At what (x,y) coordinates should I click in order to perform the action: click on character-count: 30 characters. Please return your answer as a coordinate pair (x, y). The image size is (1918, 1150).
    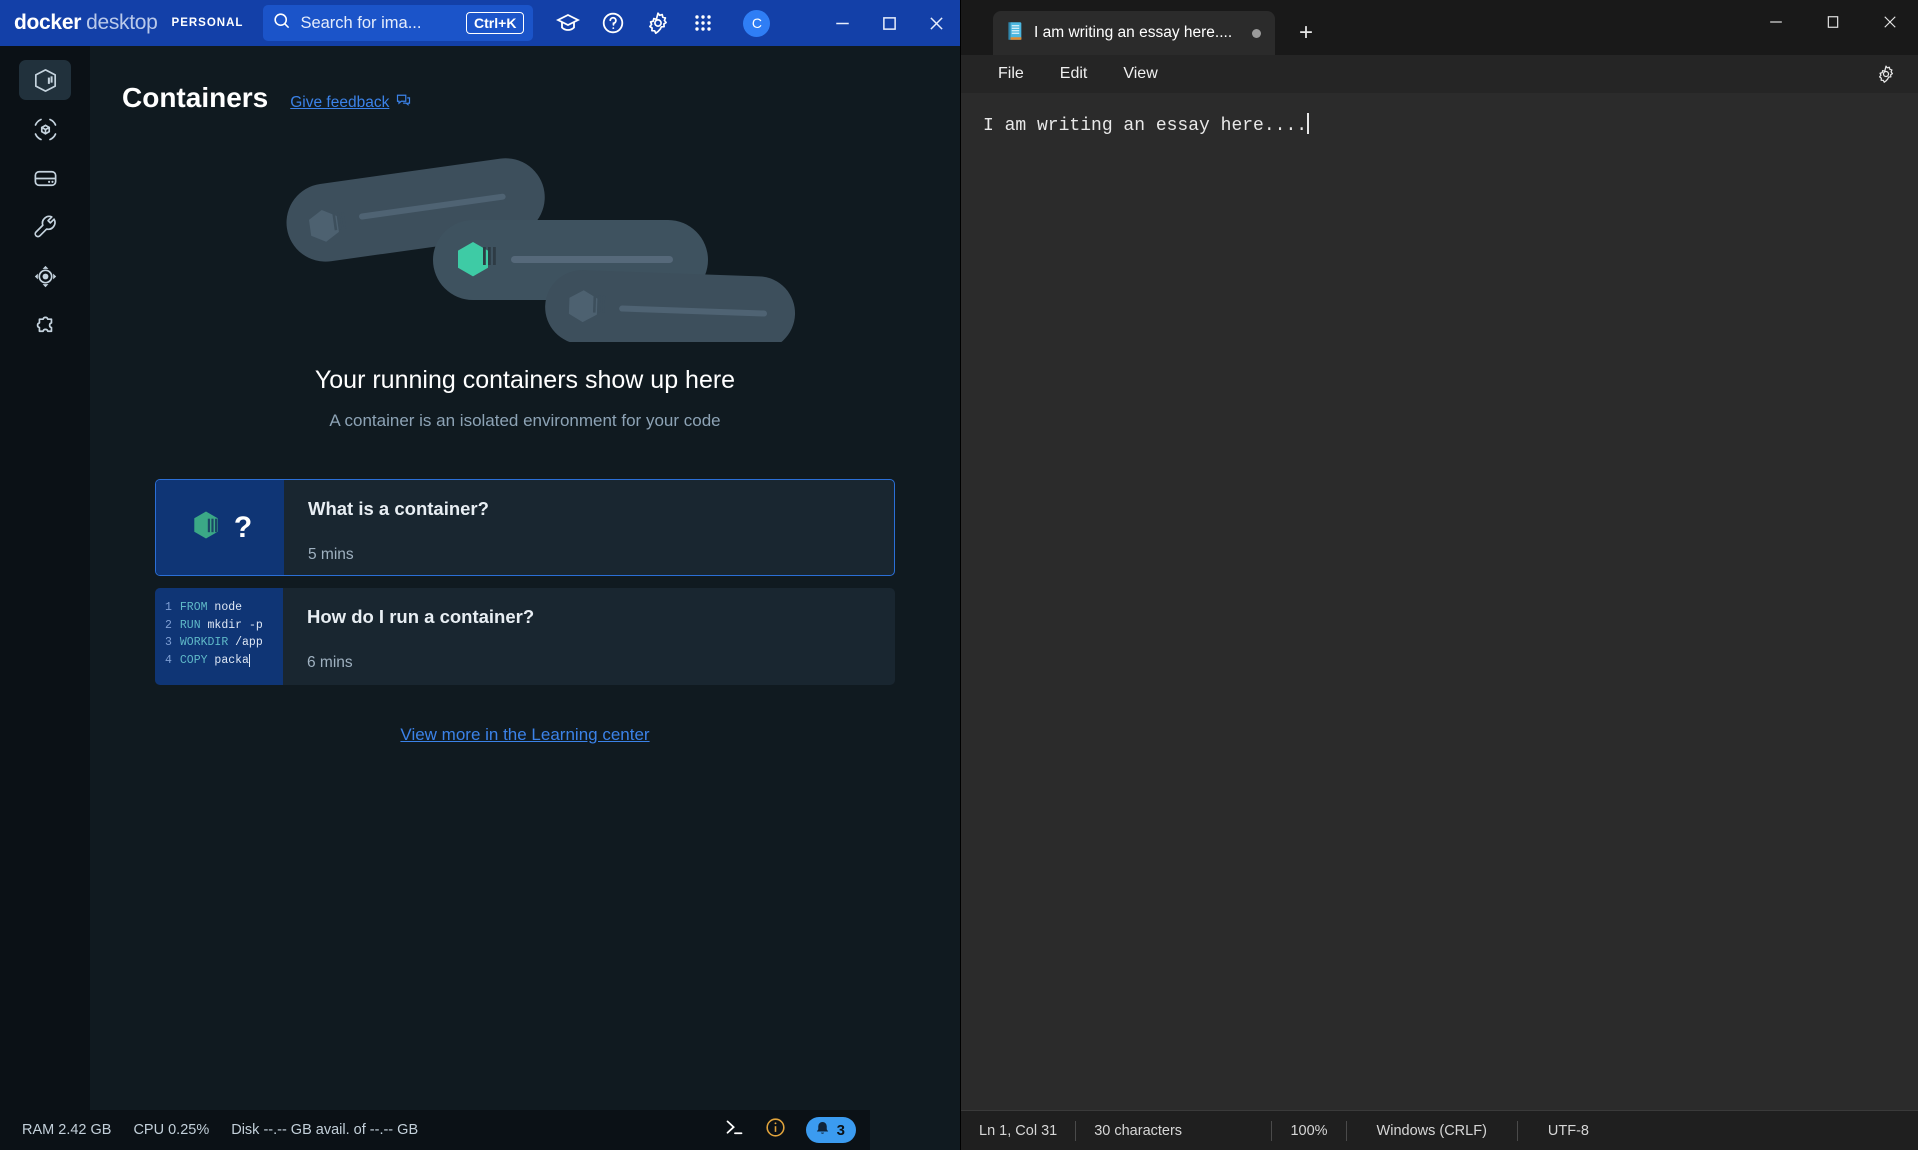
    Looking at the image, I should click on (1138, 1131).